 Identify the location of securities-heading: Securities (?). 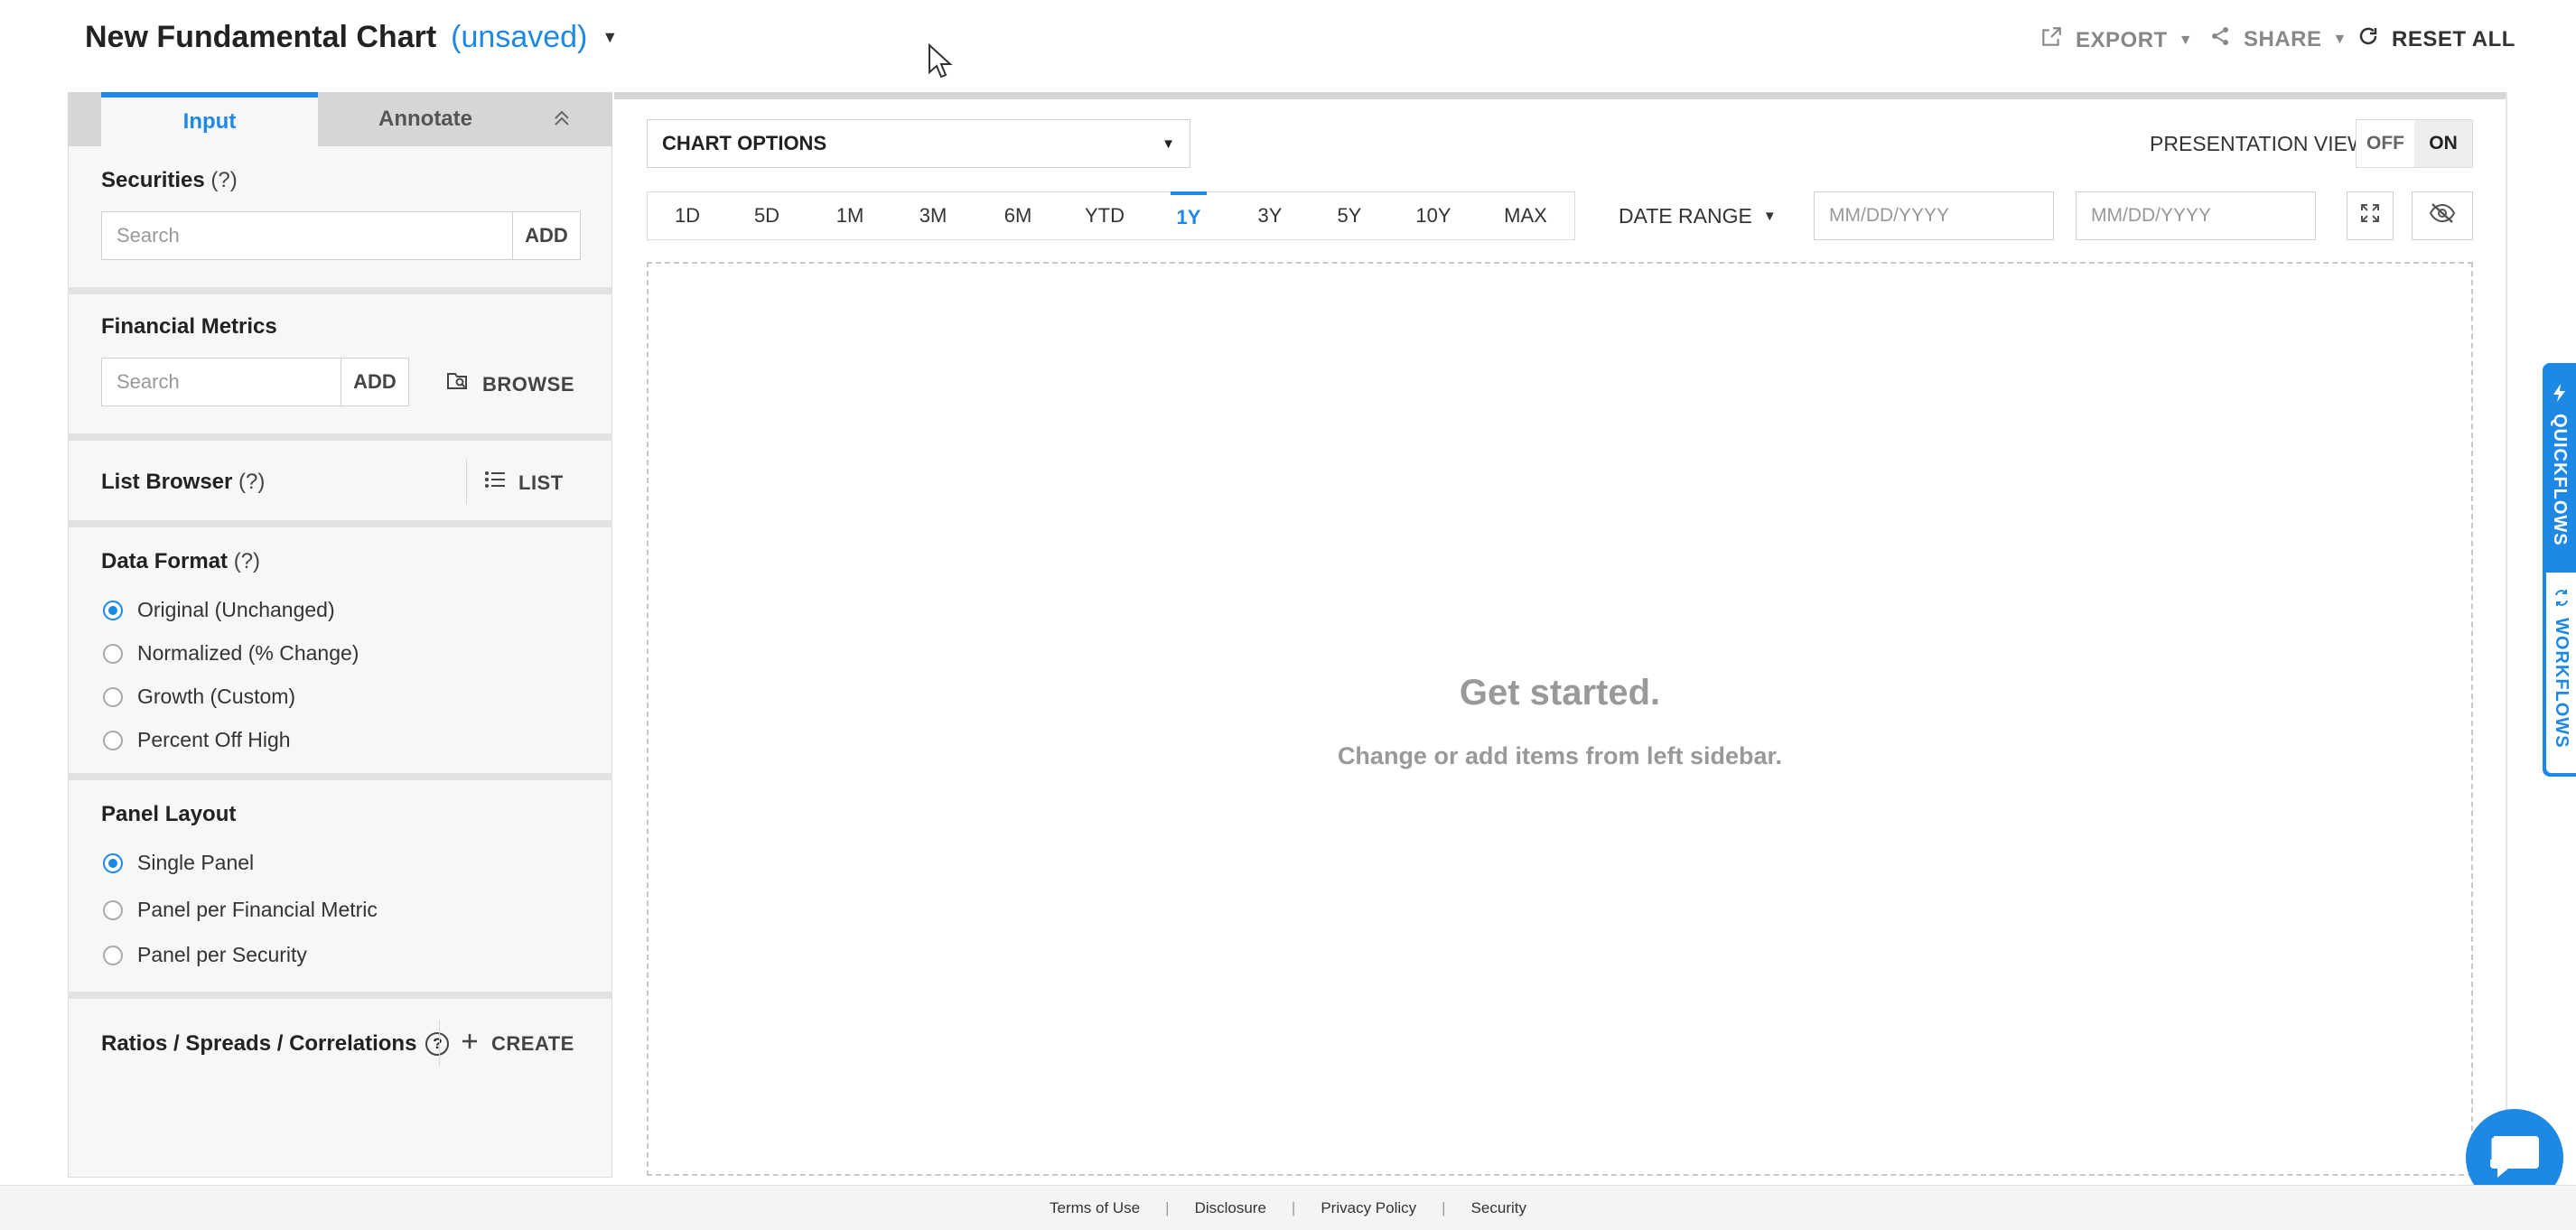
(169, 180).